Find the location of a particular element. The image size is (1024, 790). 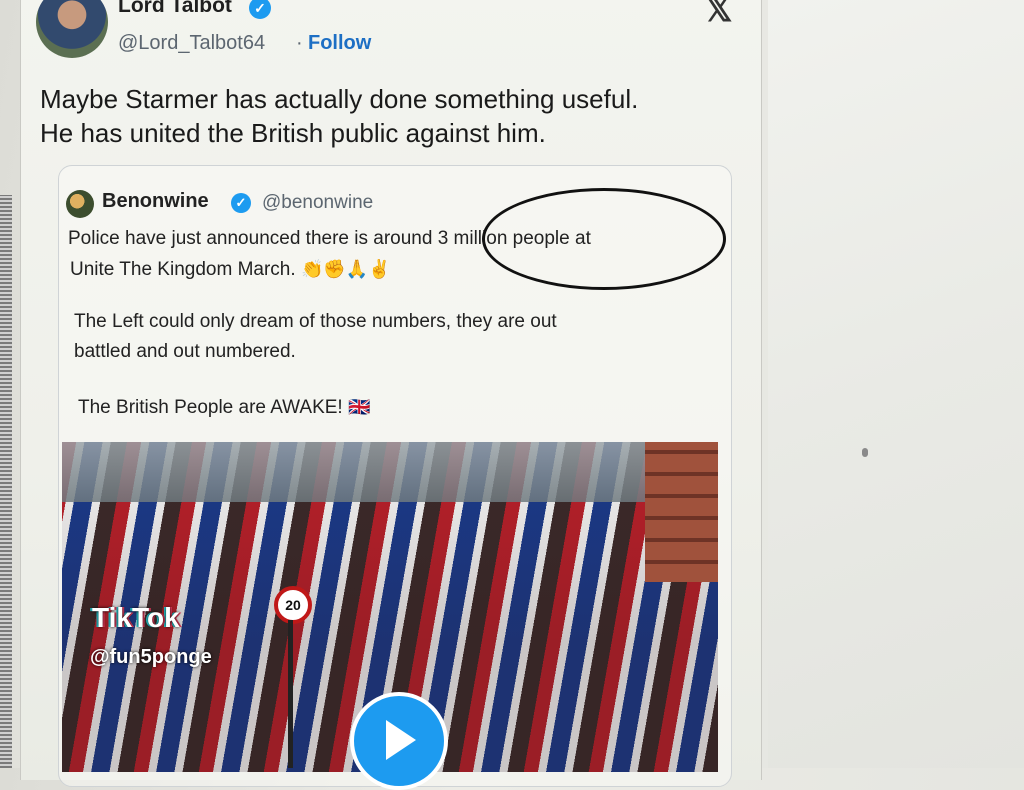

quoted-paragraph-3: The British People are AWAKE! 🇬🇧 is located at coordinates (224, 407).